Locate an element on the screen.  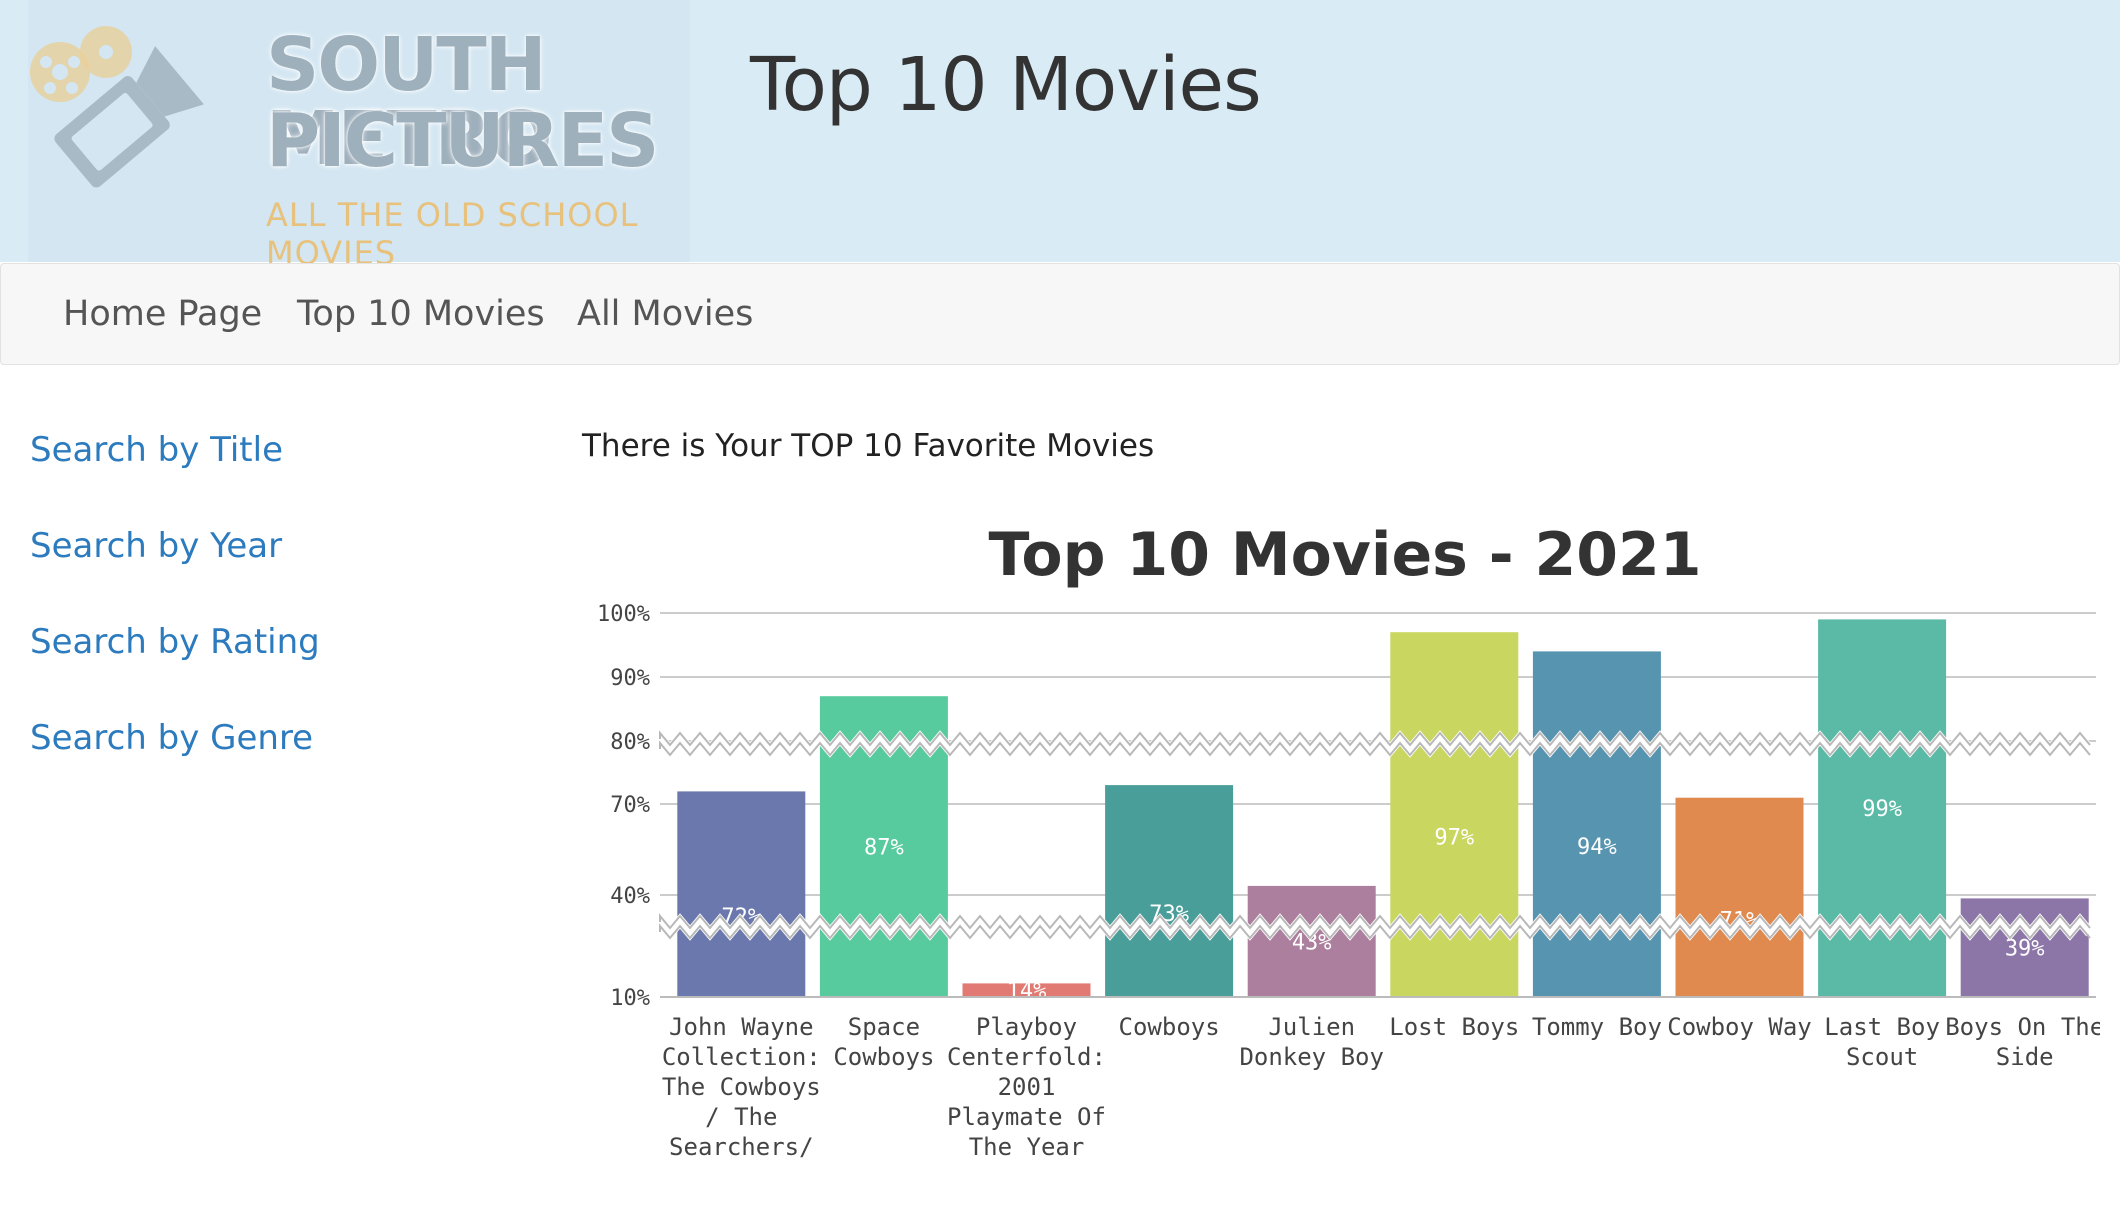
y-tick-label: 80% is located at coordinates (630, 742).